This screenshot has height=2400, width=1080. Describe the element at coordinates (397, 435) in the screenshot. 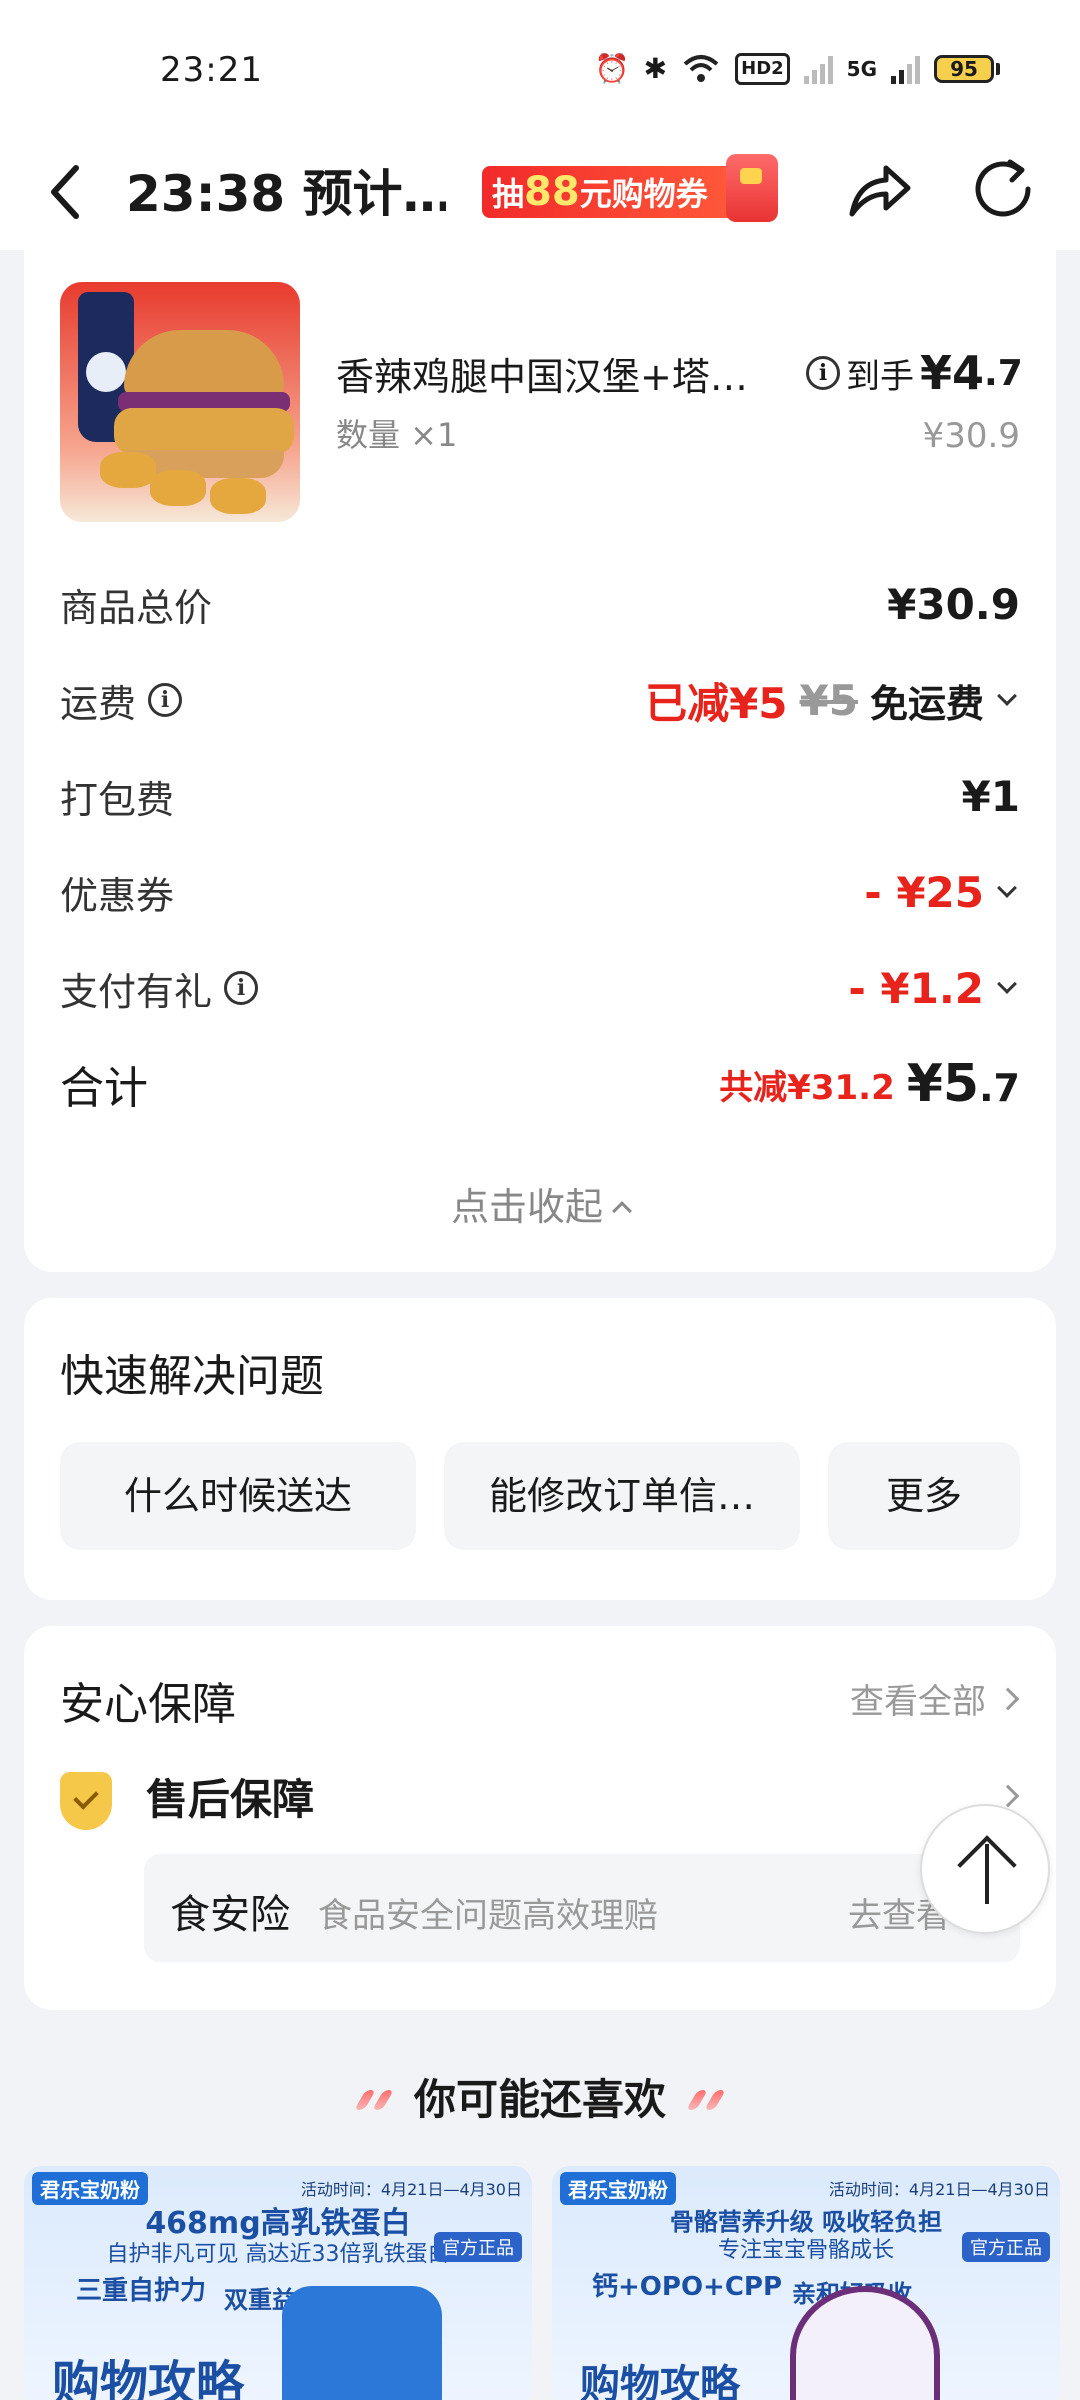

I see `item-quantity: 数量 ×1` at that location.